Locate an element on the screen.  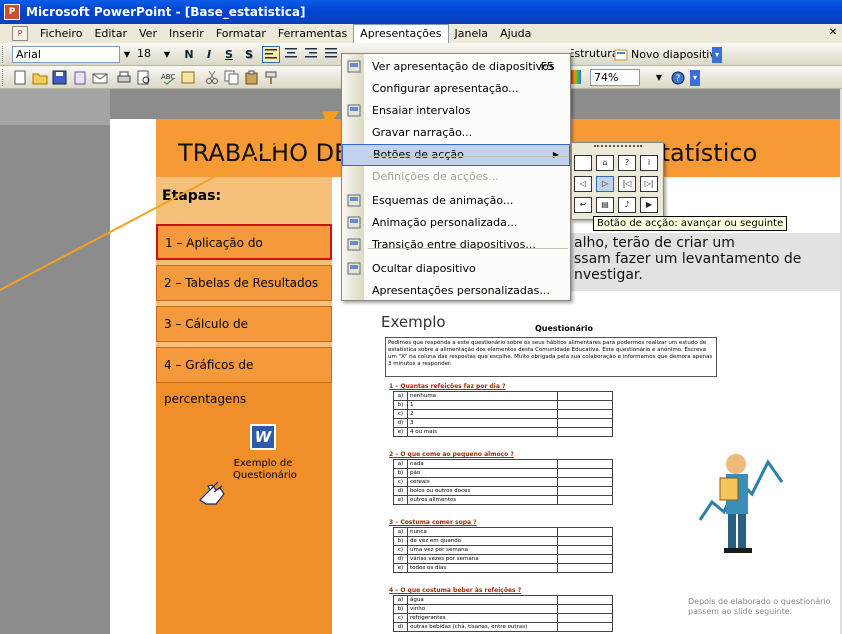
home-button: ⌂ is located at coordinates (605, 163).